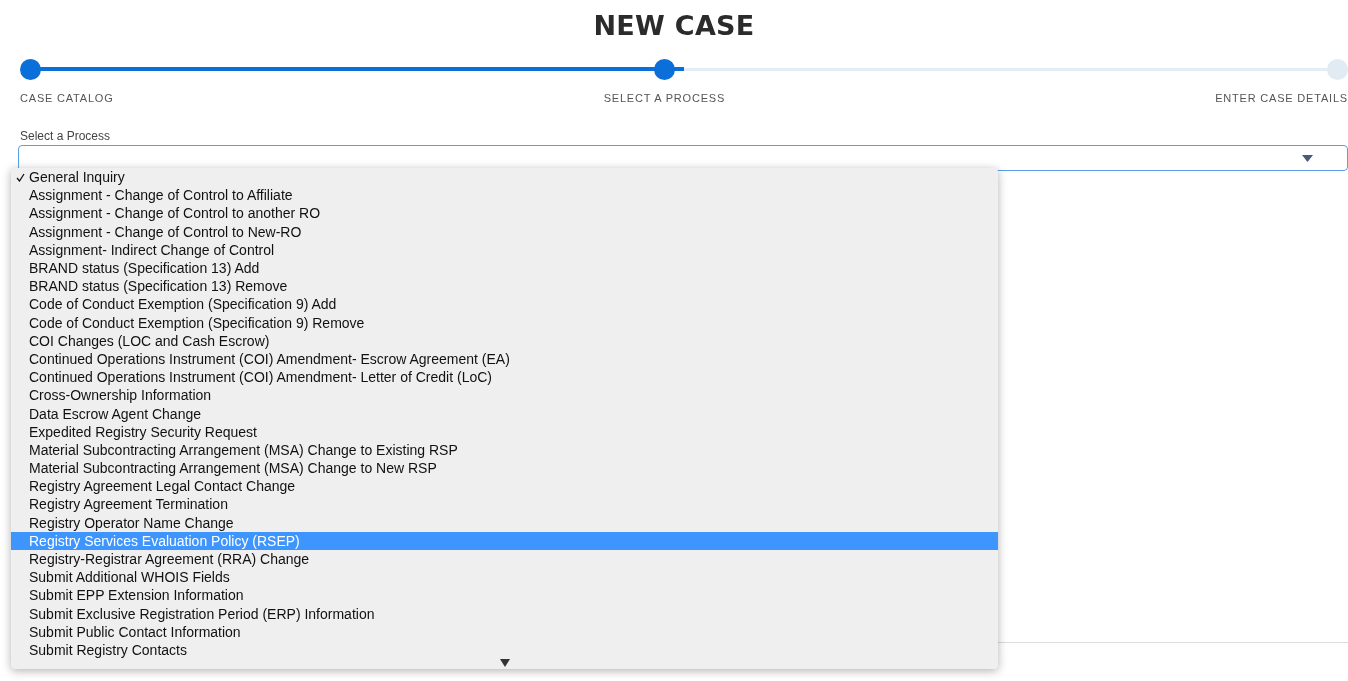 The image size is (1348, 681). Describe the element at coordinates (504, 486) in the screenshot. I see `menu-option: Registry Agreement Legal Contact Change` at that location.